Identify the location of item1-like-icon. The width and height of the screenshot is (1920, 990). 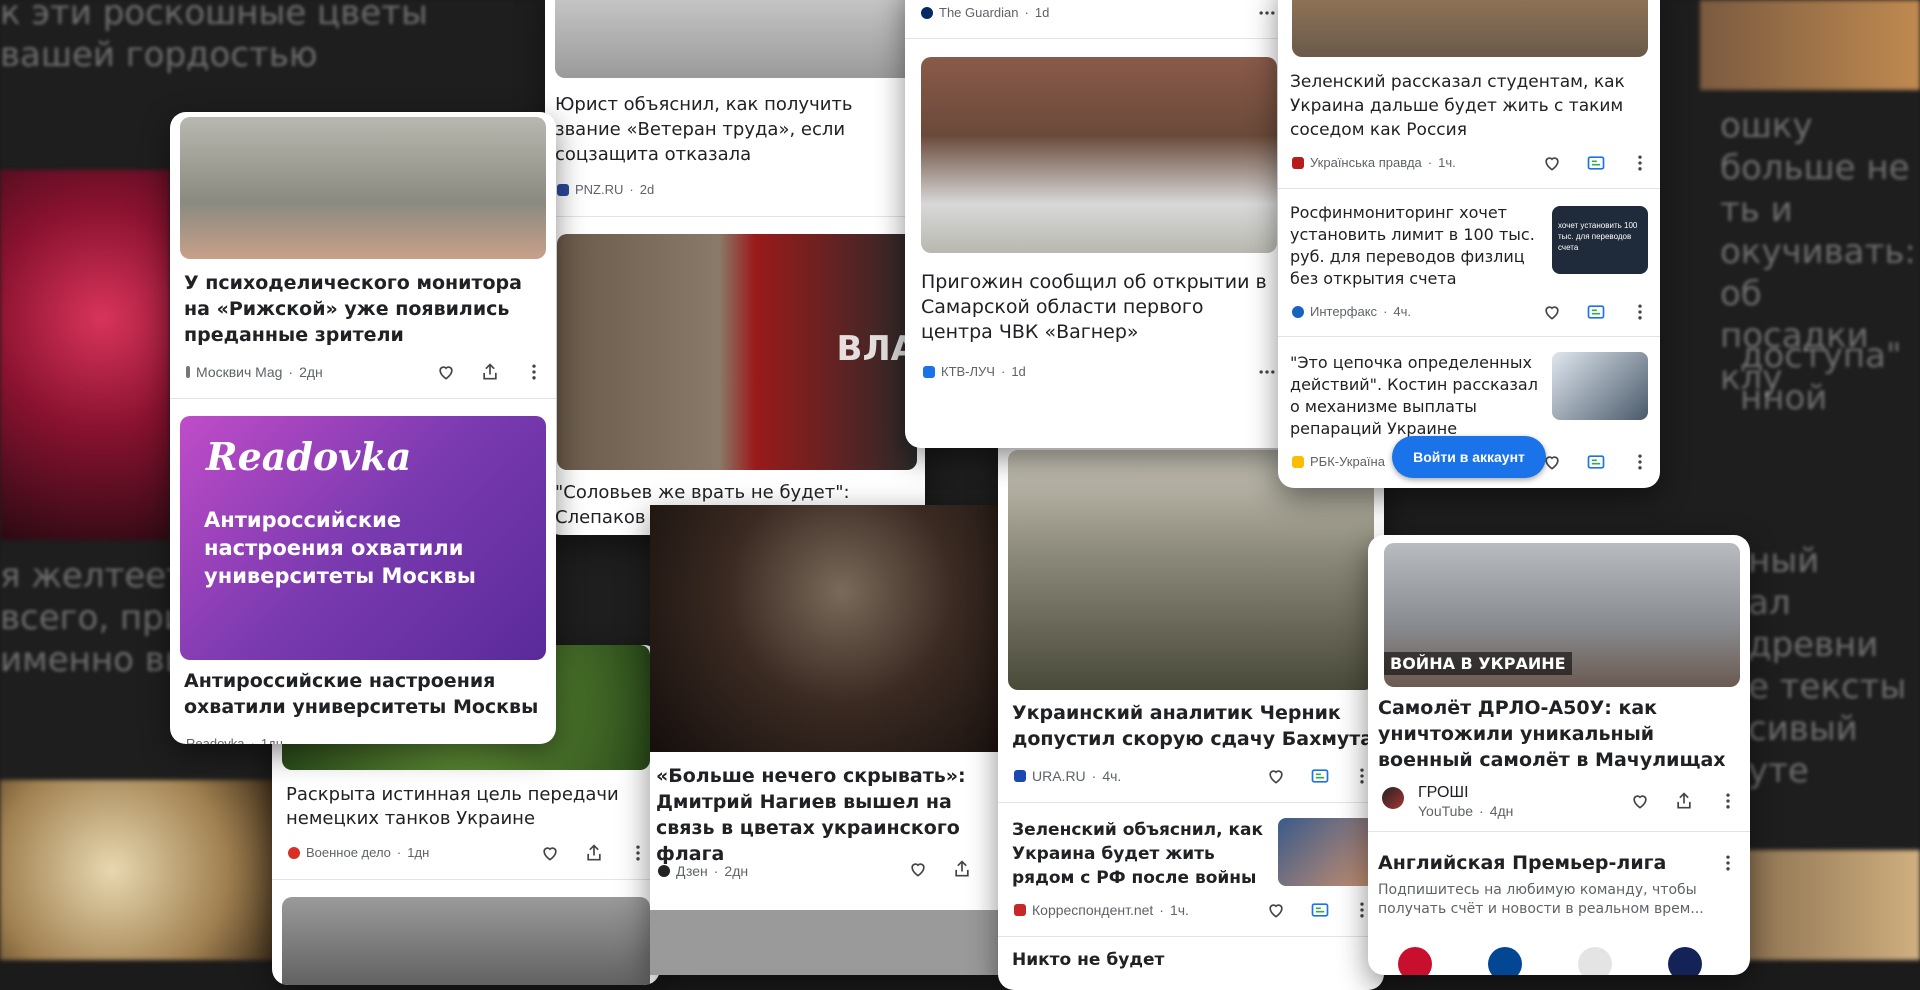
(1552, 163).